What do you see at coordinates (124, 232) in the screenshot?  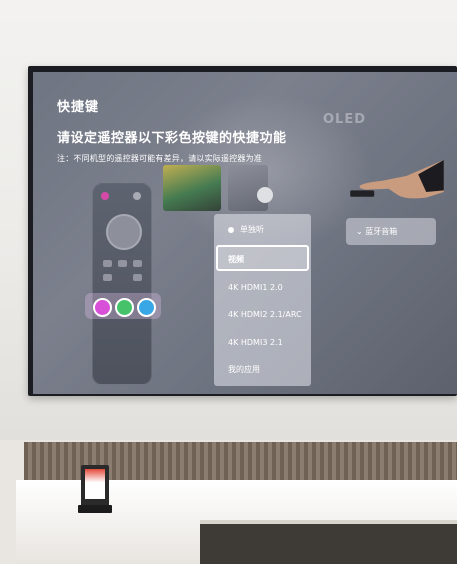 I see `dpad-icon` at bounding box center [124, 232].